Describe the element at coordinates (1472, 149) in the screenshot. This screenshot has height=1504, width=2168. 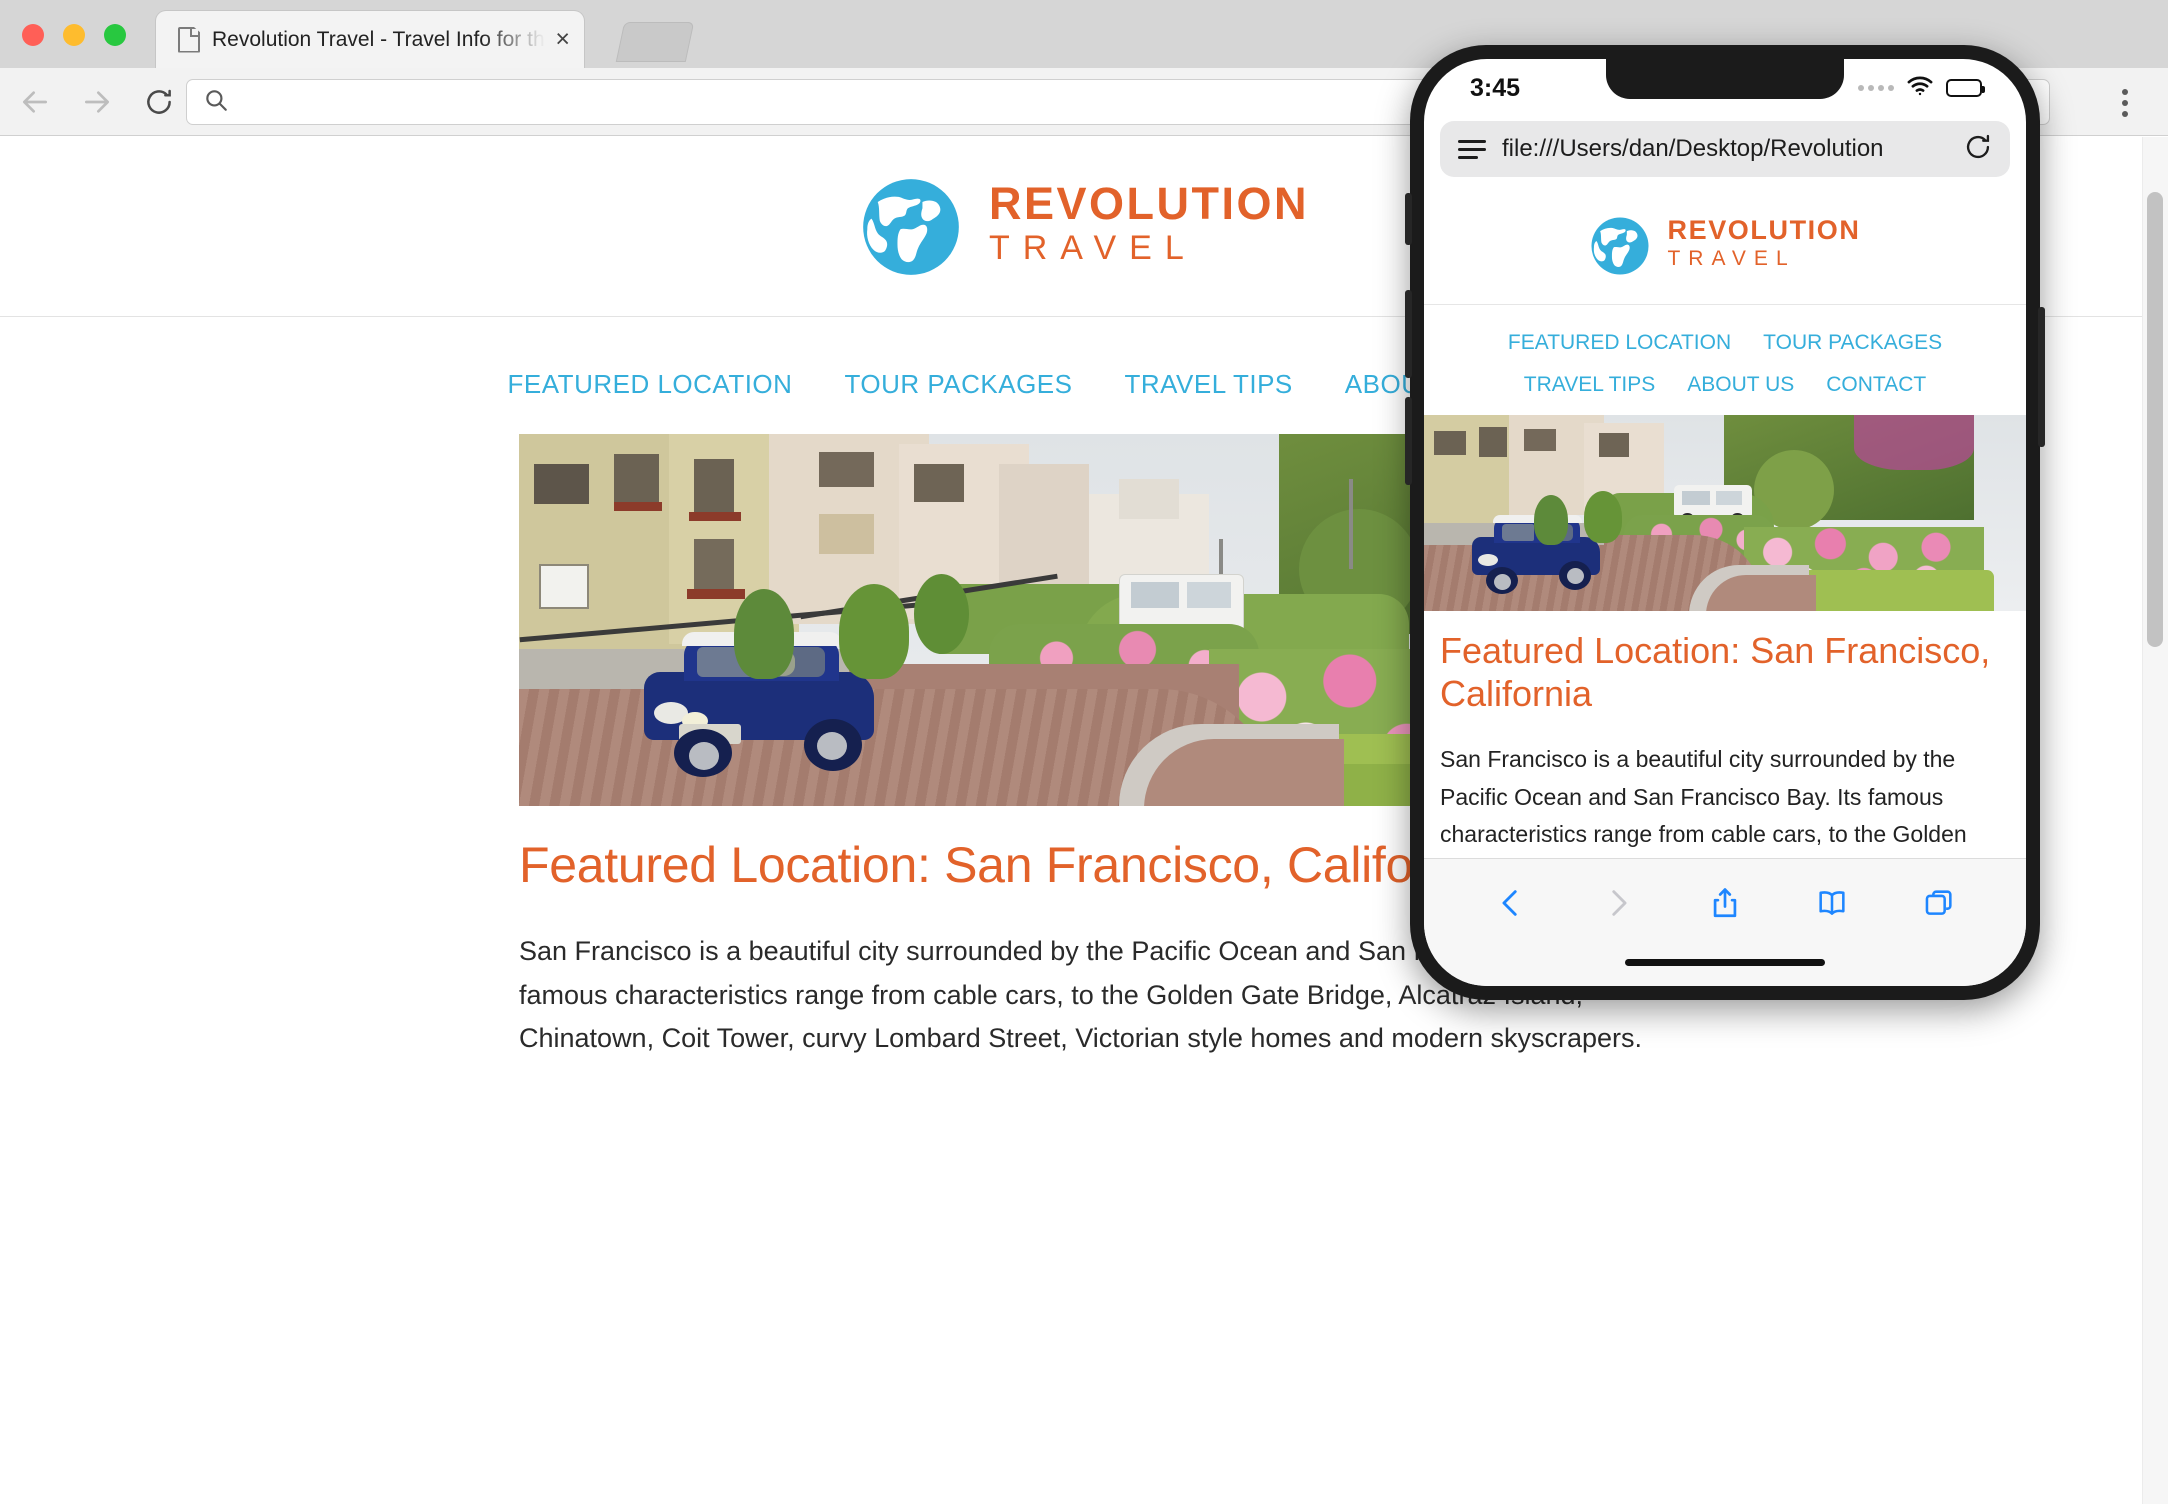
I see `reader-menu-icon` at that location.